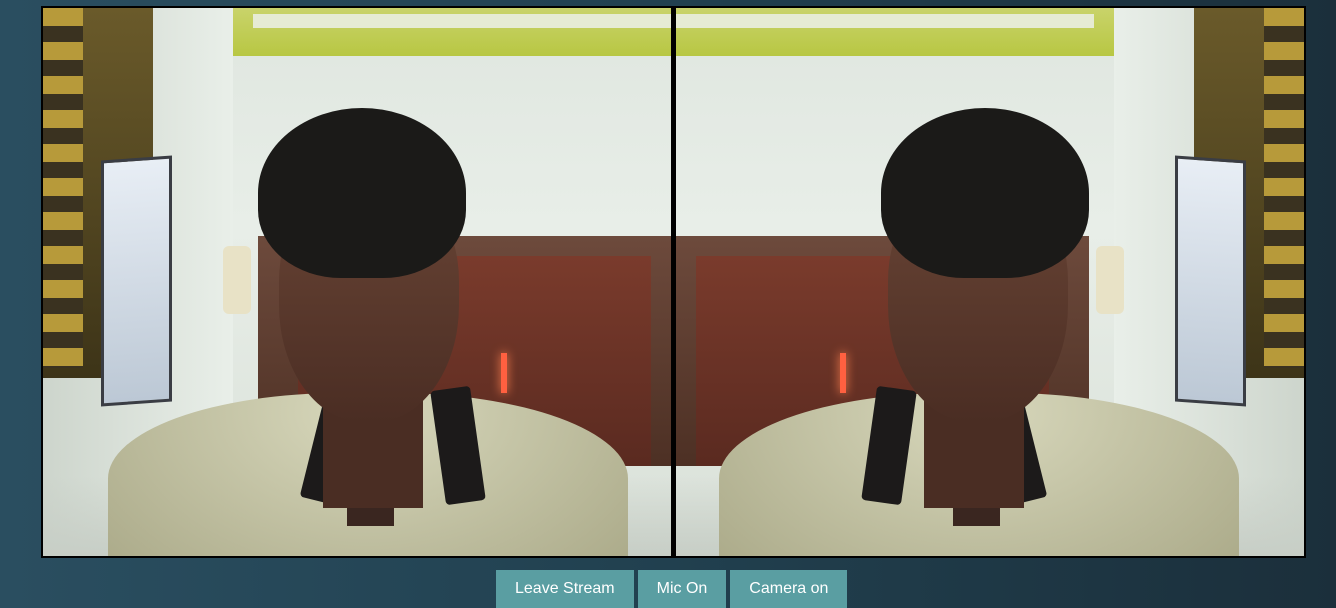 The height and width of the screenshot is (608, 1336). I want to click on leave-stream-button: Leave Stream, so click(565, 589).